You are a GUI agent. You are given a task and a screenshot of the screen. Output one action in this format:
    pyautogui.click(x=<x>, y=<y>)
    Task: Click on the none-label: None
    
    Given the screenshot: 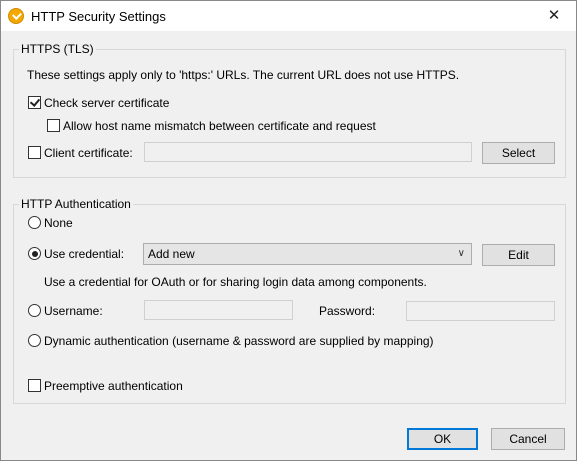 What is the action you would take?
    pyautogui.click(x=58, y=223)
    